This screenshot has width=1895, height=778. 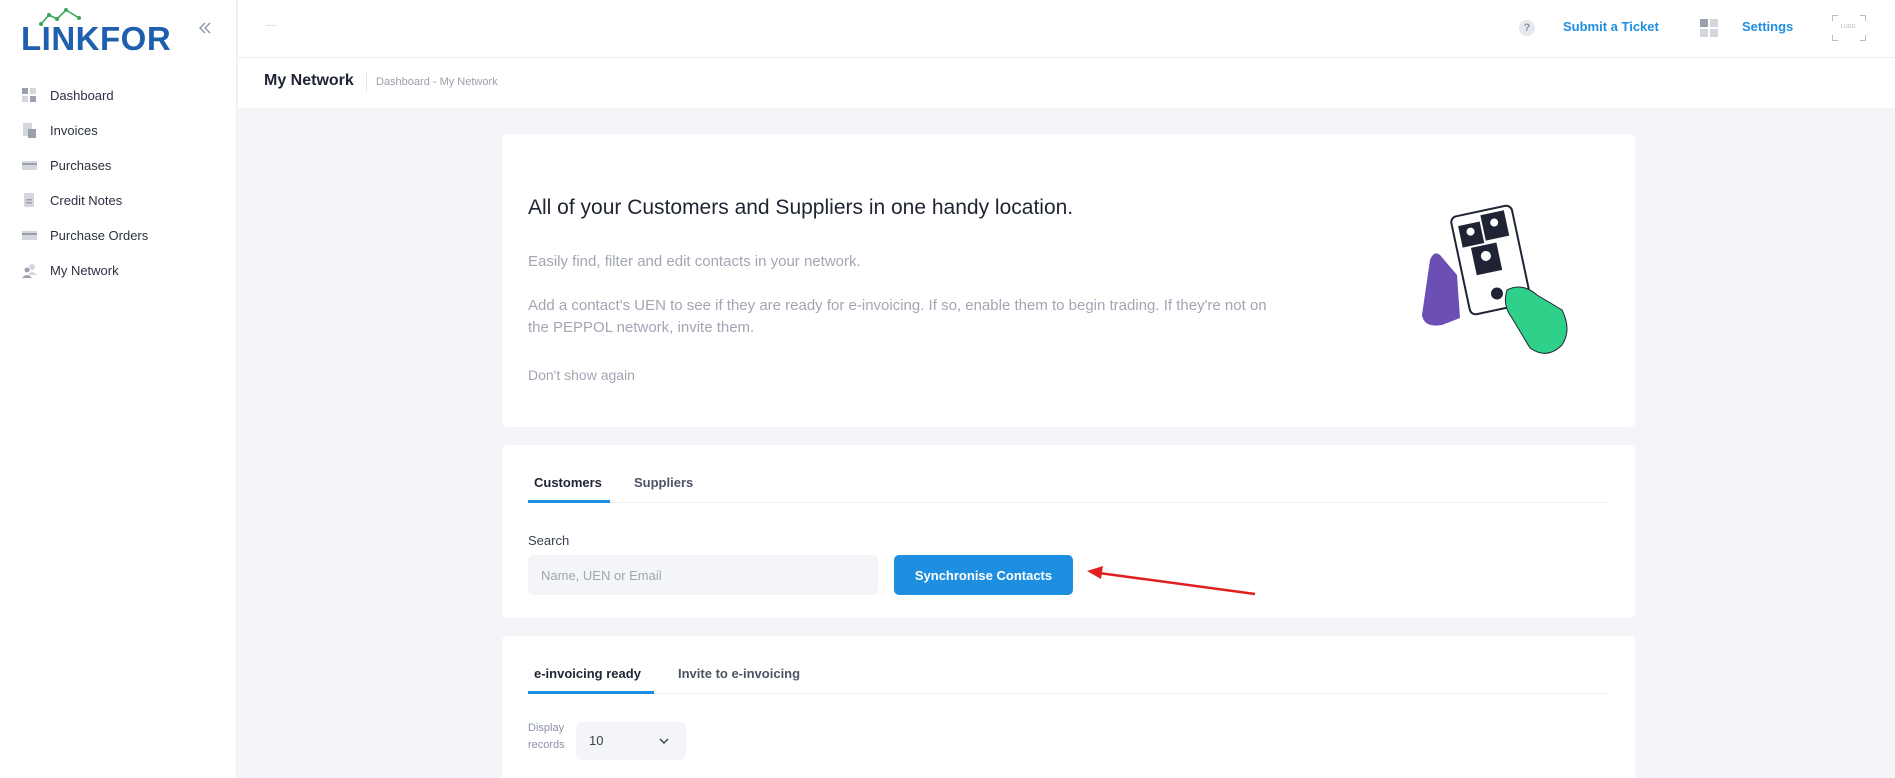 What do you see at coordinates (703, 575) in the screenshot?
I see `search-input` at bounding box center [703, 575].